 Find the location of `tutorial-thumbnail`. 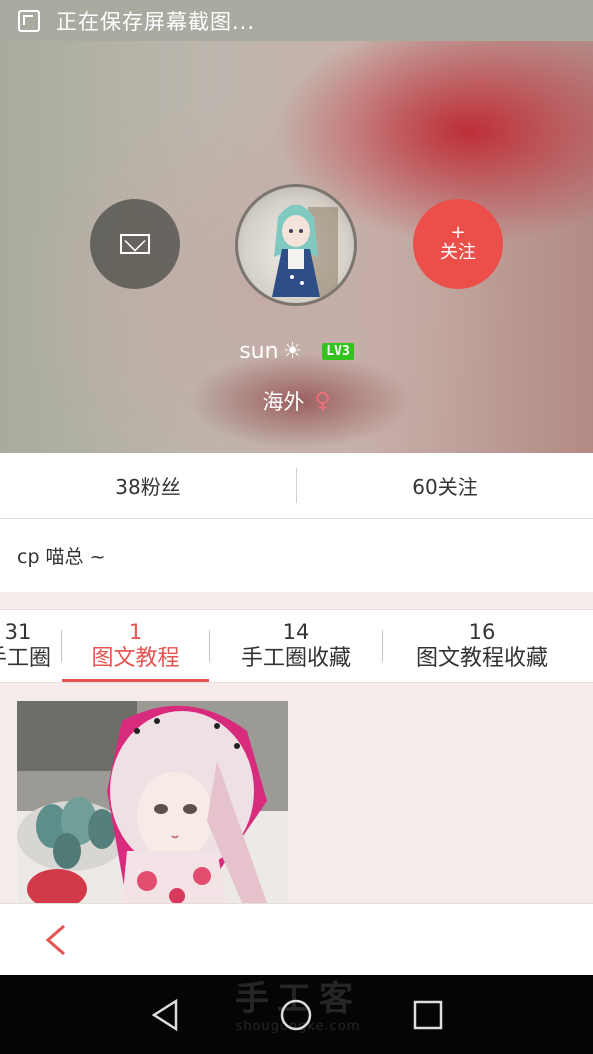

tutorial-thumbnail is located at coordinates (152, 802).